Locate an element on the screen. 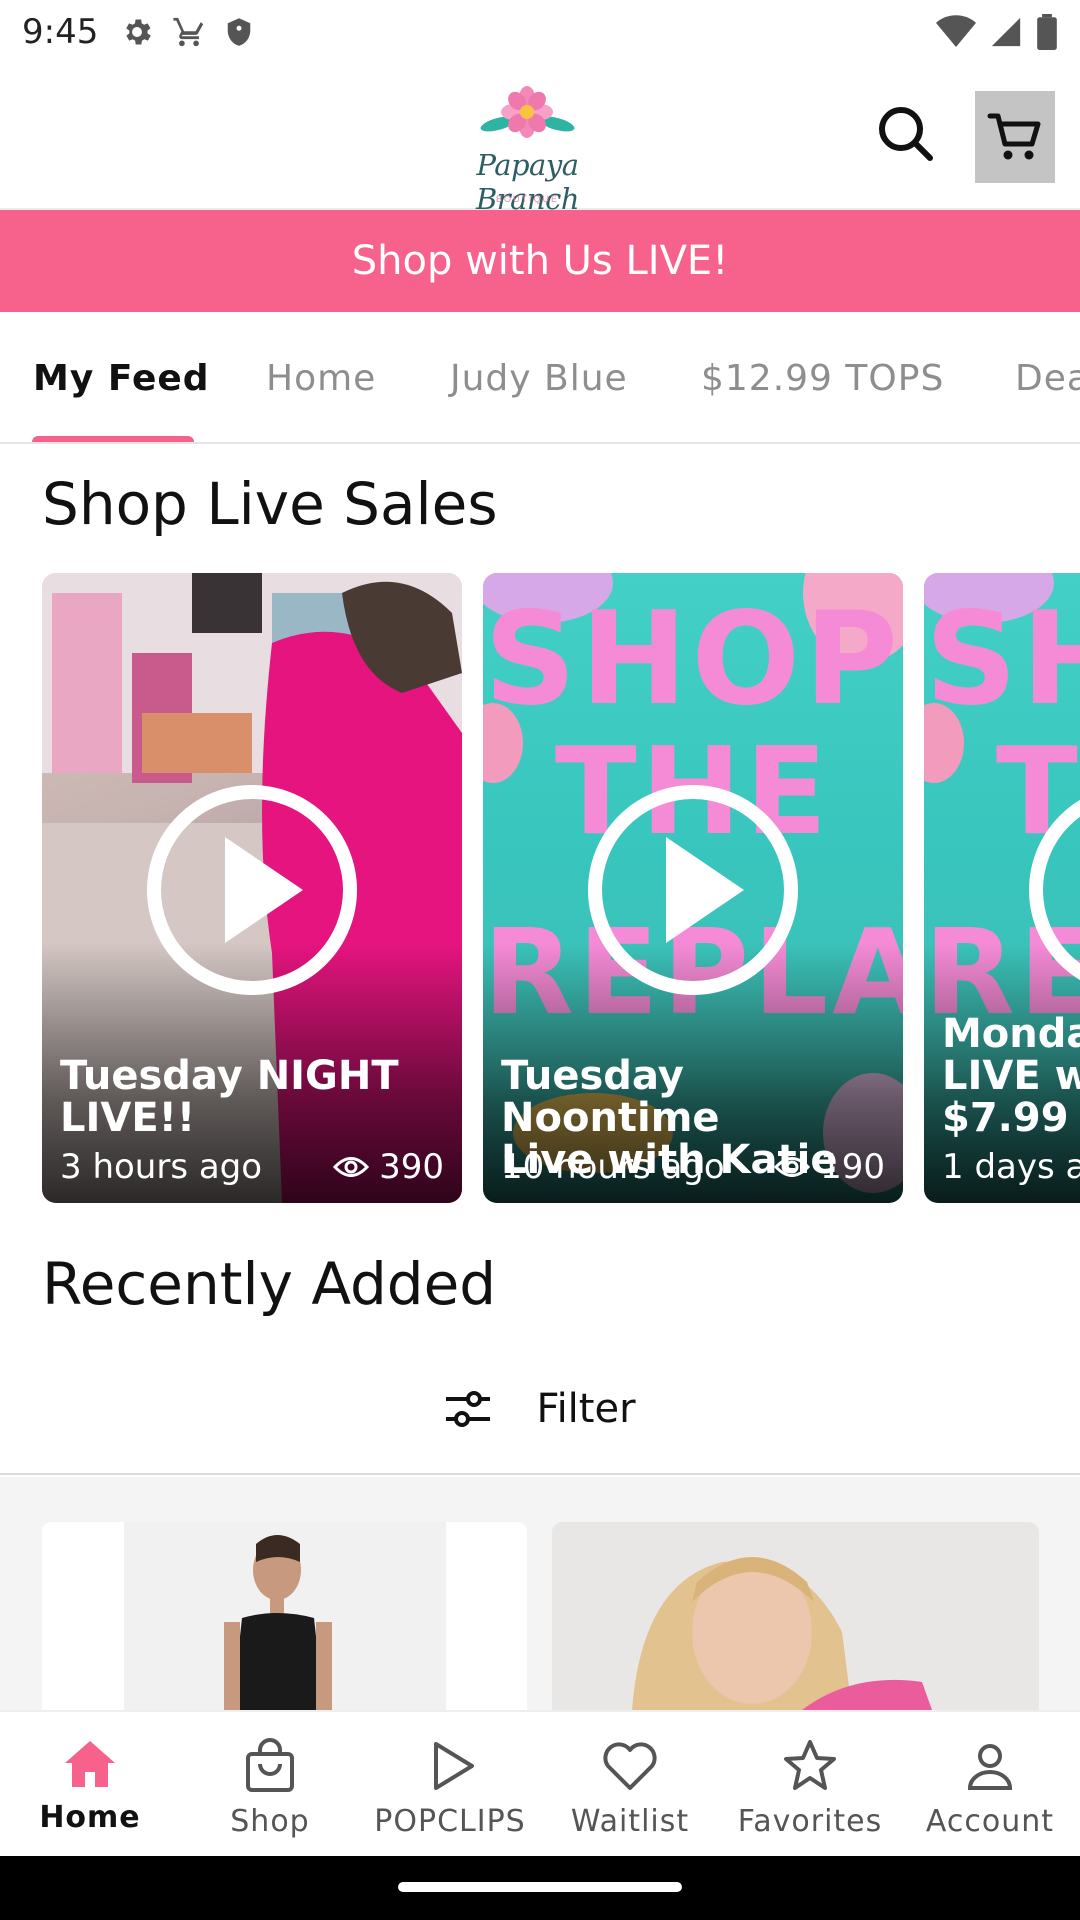  person-icon is located at coordinates (990, 1767).